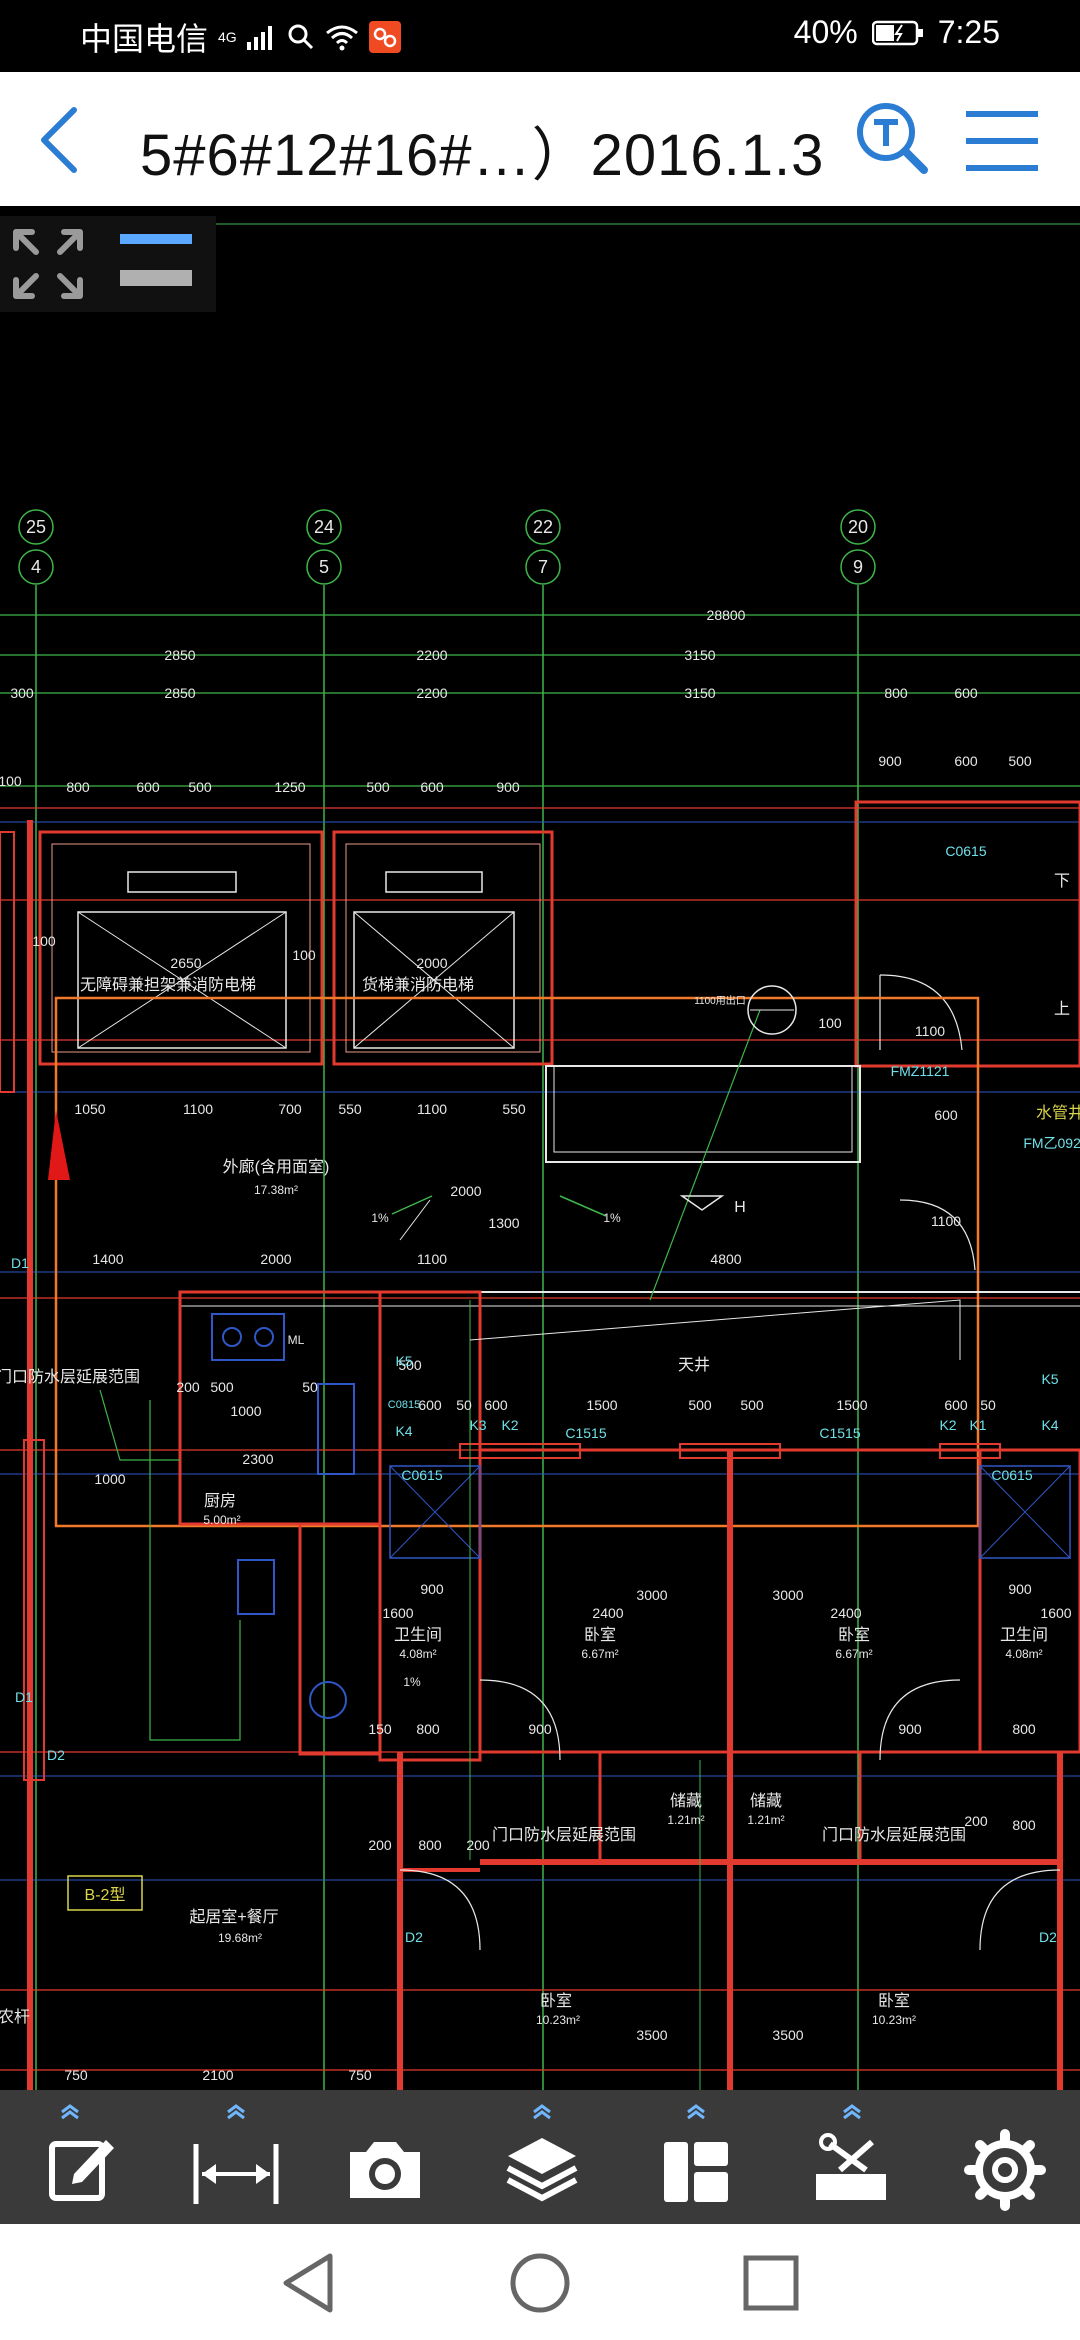 This screenshot has width=1080, height=2340. What do you see at coordinates (221, 1520) in the screenshot?
I see `room-area: 5.00m²` at bounding box center [221, 1520].